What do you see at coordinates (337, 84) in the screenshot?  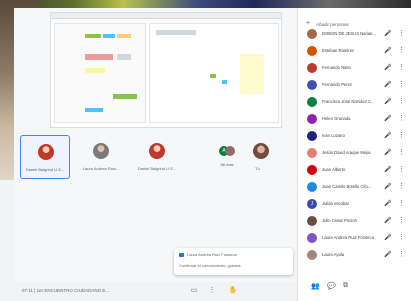 I see `participant-name: Fernando Perez` at bounding box center [337, 84].